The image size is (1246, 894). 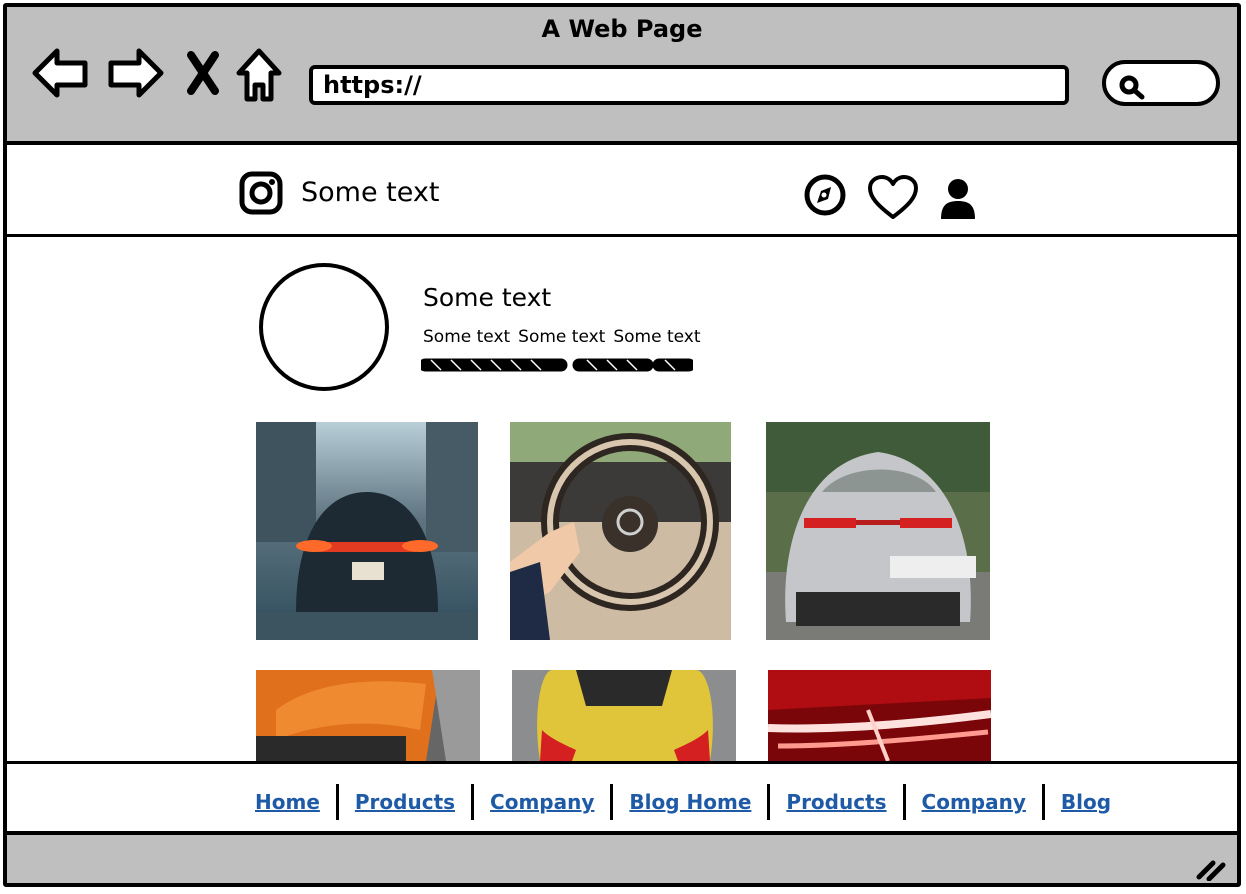 I want to click on footer-link-products: Products, so click(x=405, y=802).